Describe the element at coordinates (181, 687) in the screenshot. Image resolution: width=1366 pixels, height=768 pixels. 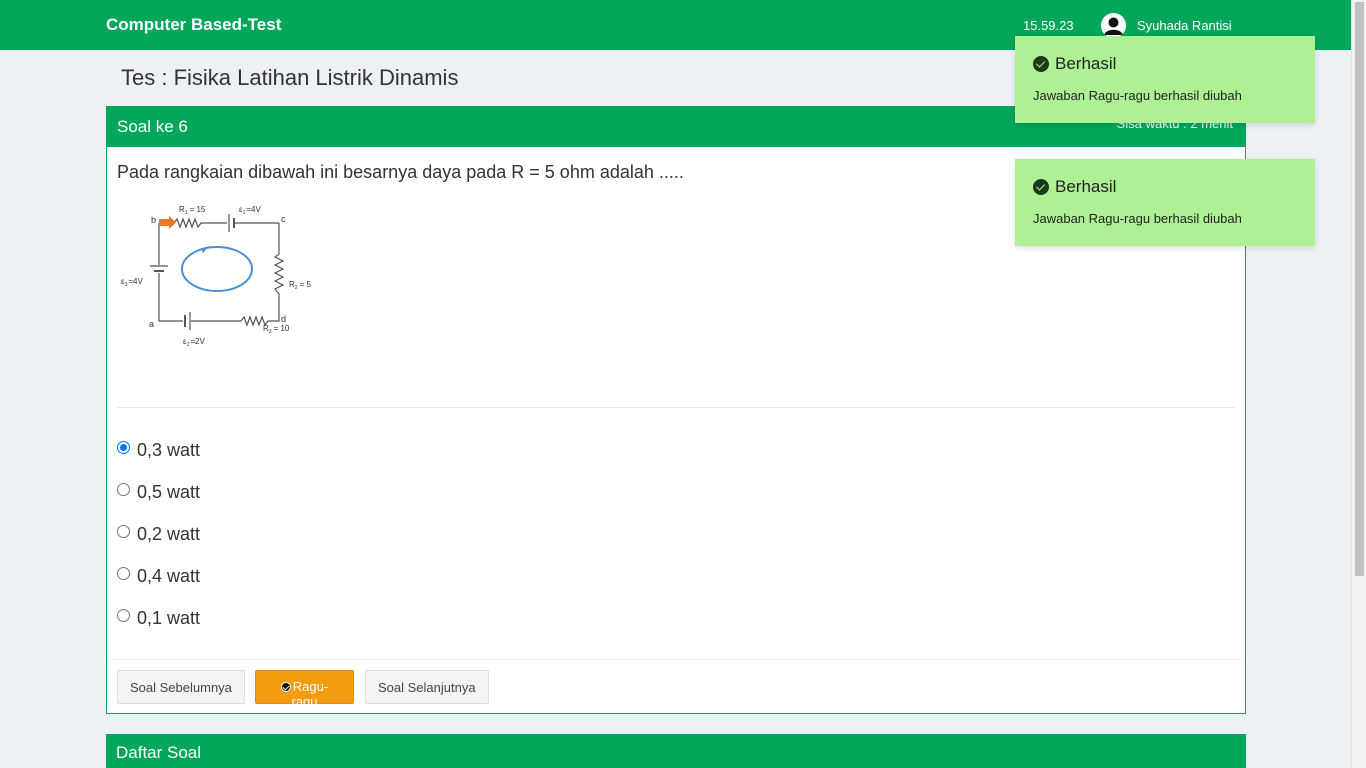
I see `previous-question-button: Soal Sebelumnya` at that location.